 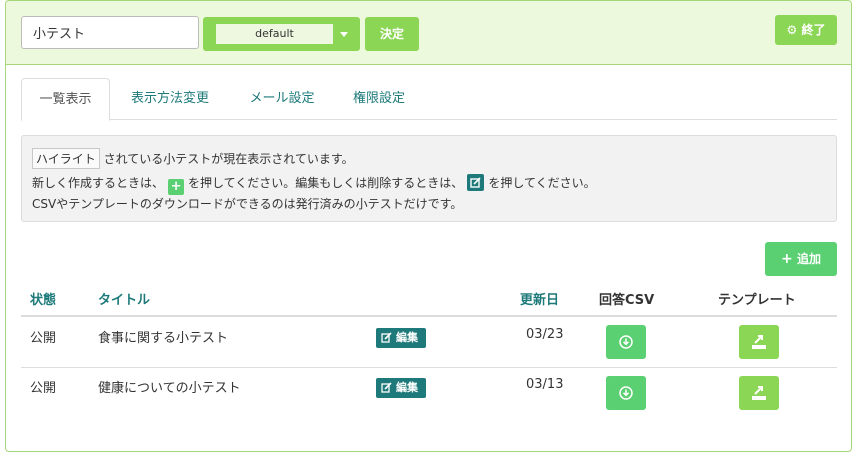 What do you see at coordinates (808, 259) in the screenshot?
I see `add-button-label: 追加` at bounding box center [808, 259].